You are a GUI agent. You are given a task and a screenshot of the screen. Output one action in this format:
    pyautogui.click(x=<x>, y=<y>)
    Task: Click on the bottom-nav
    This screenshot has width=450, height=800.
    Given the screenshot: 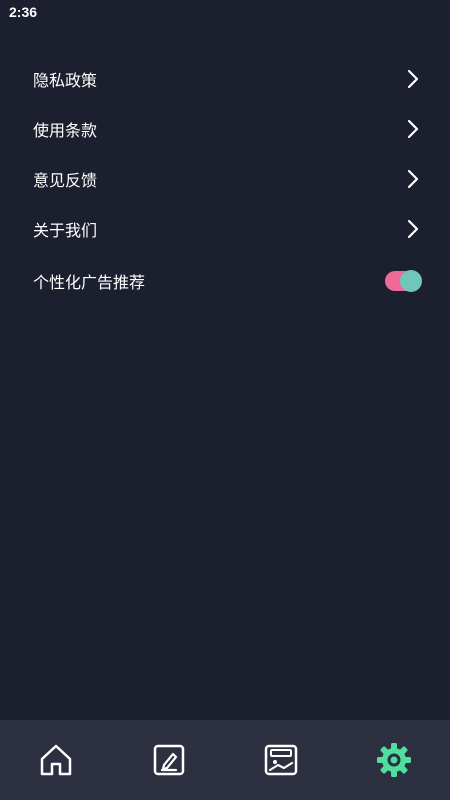 What is the action you would take?
    pyautogui.click(x=225, y=760)
    